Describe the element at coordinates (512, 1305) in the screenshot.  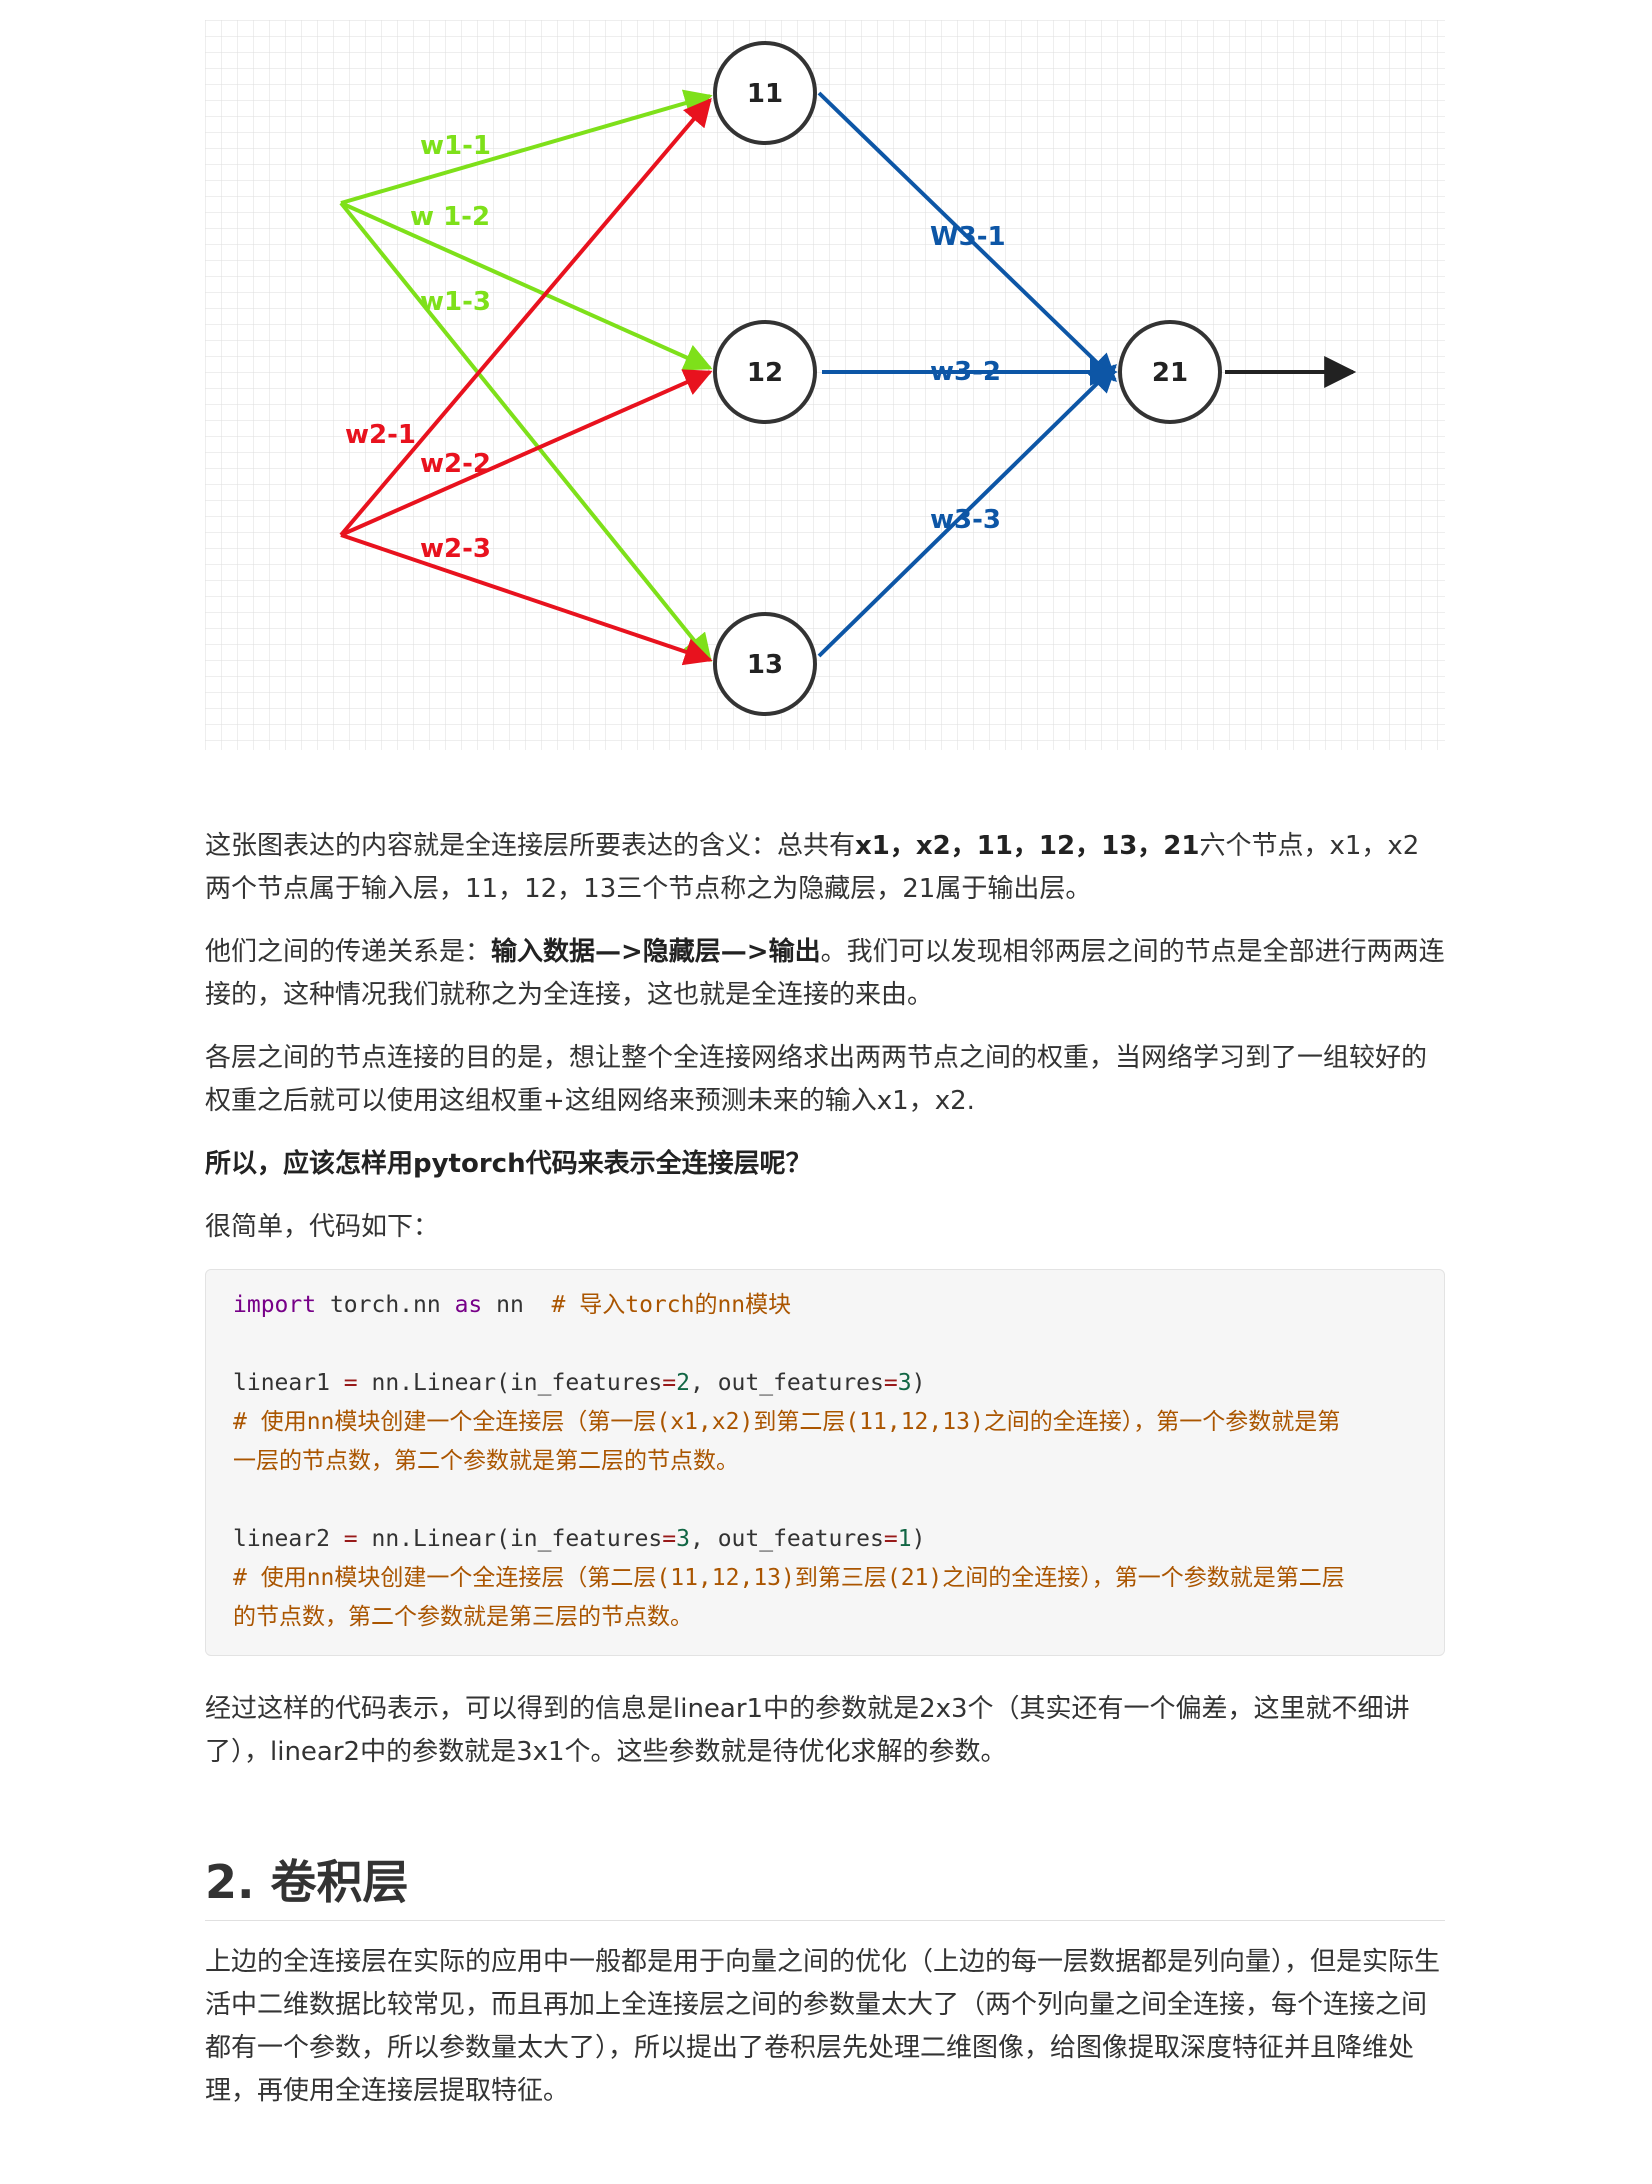
I see `code-line: import torch.nn as nn # 导入torch的nn模块` at that location.